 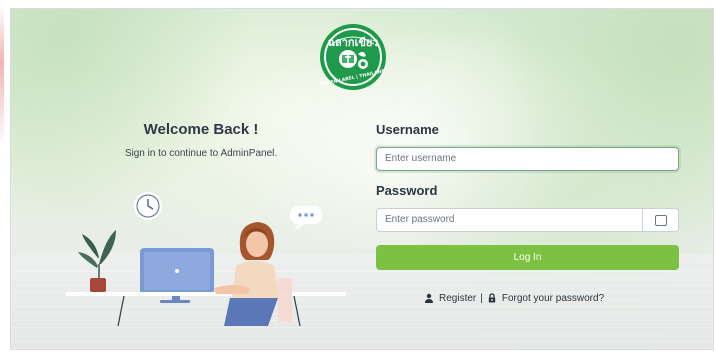 What do you see at coordinates (527, 159) in the screenshot?
I see `username-input: Enter username` at bounding box center [527, 159].